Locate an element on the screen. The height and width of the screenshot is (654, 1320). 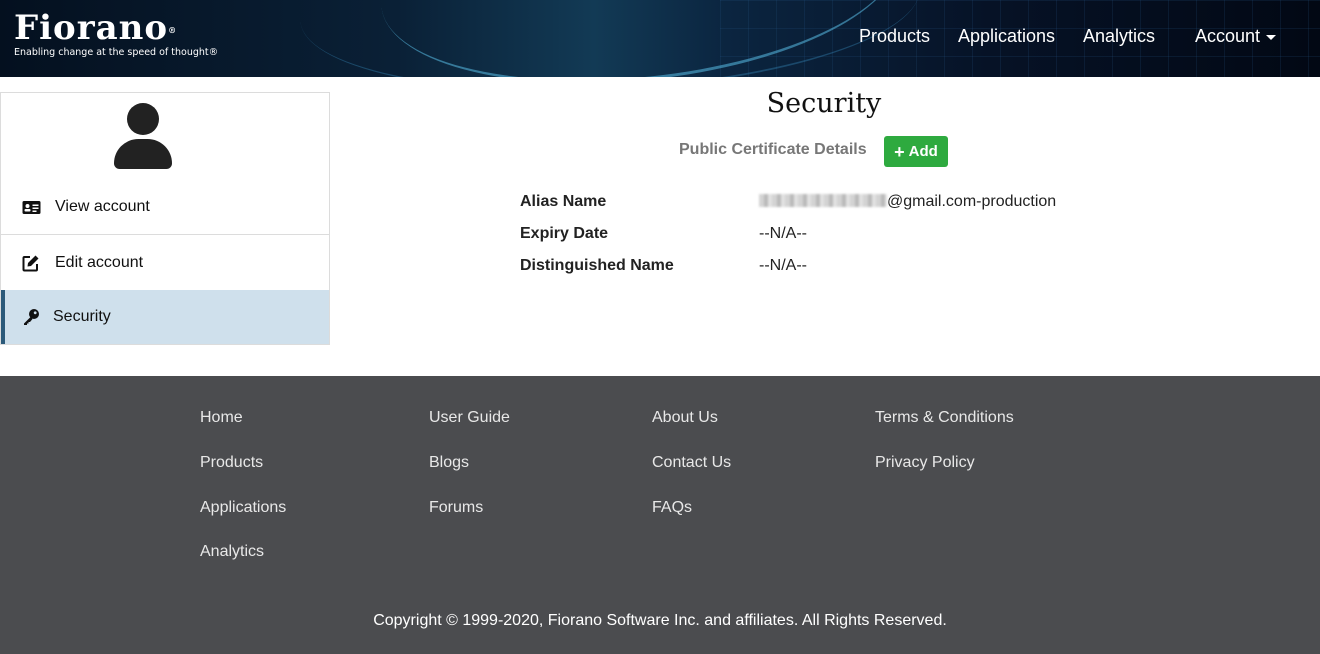
logo-registered-mark: ® is located at coordinates (173, 30).